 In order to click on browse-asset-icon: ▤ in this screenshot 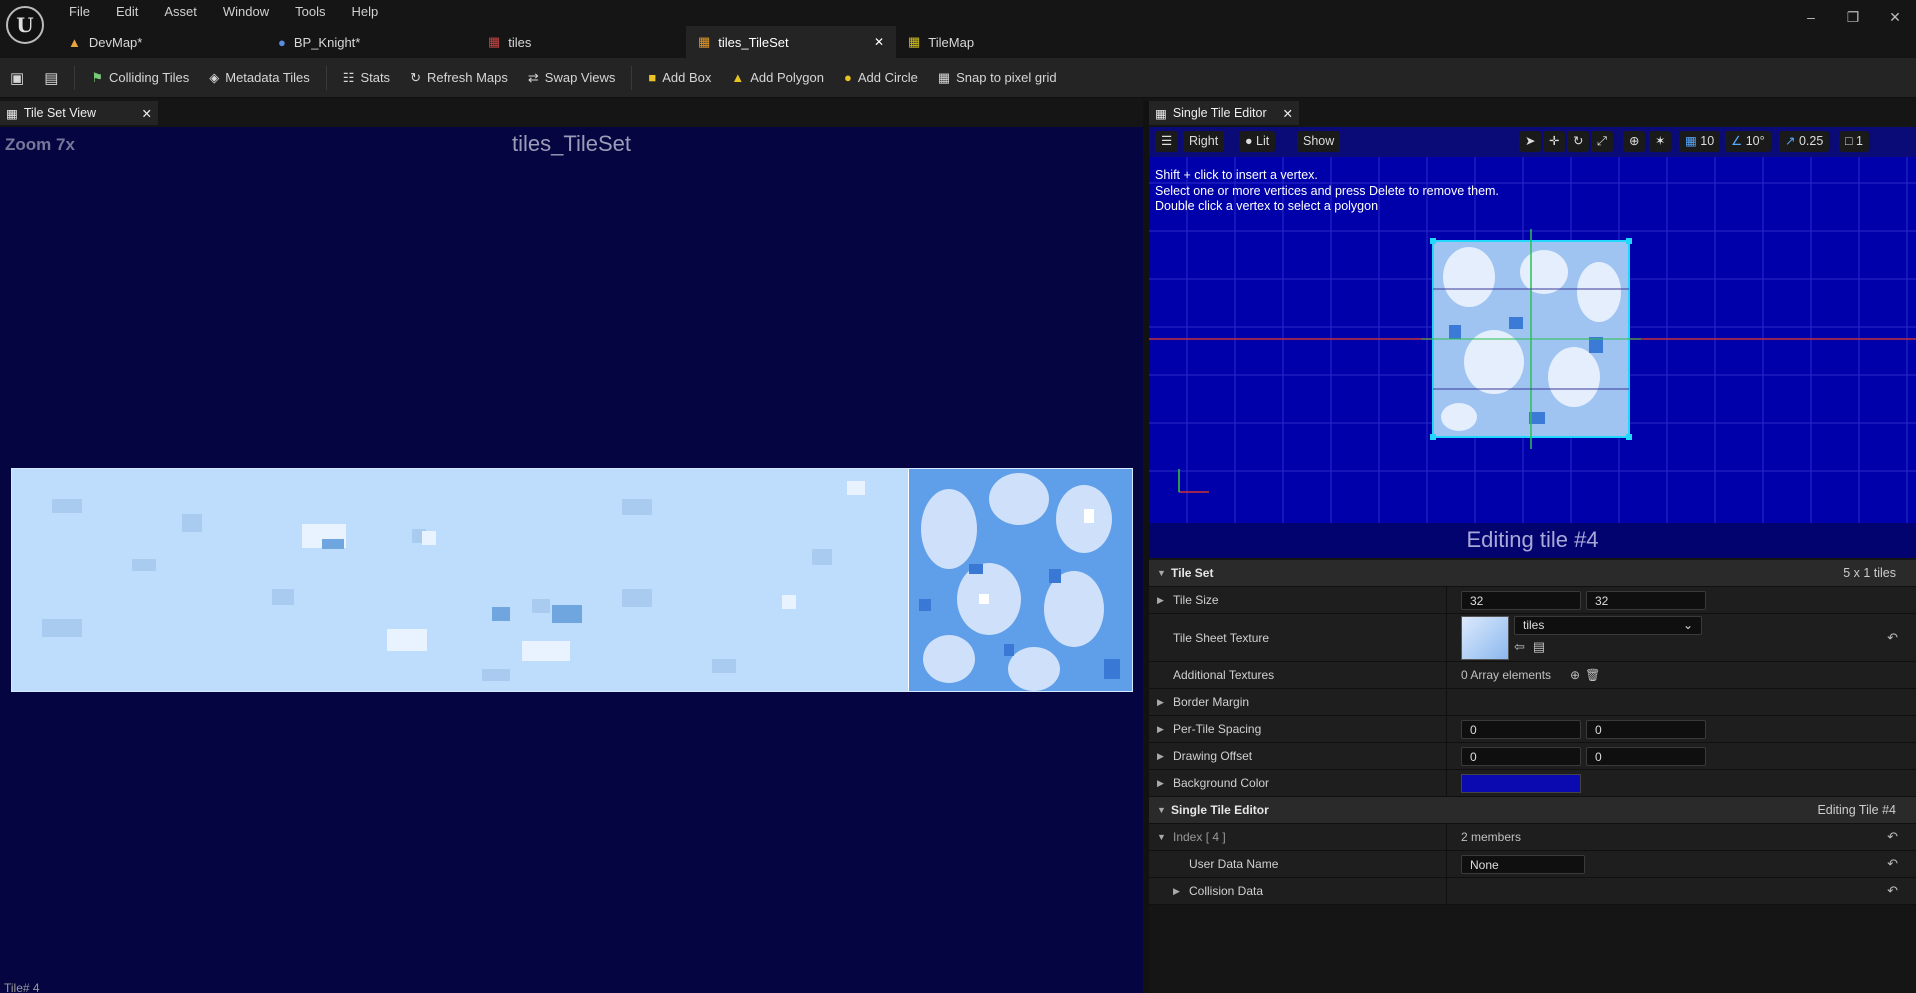, I will do `click(1539, 647)`.